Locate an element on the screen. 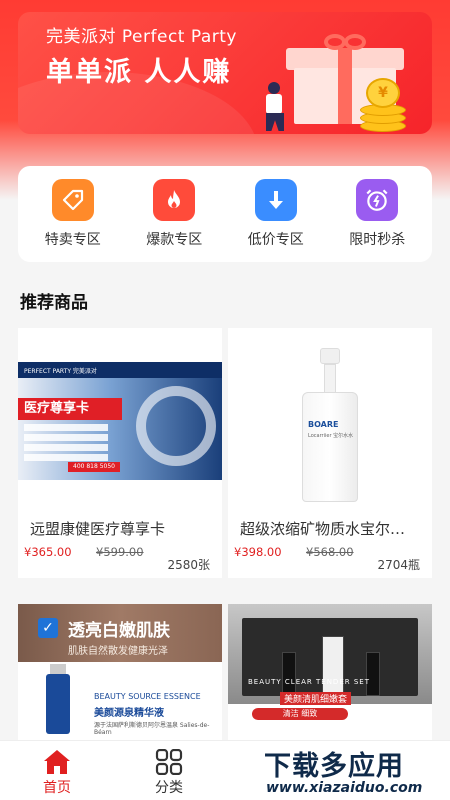 Image resolution: width=450 pixels, height=800 pixels. product-image: ✓ 透亮白嫩肌肤 肌肤自然散发健康光泽 is located at coordinates (120, 633).